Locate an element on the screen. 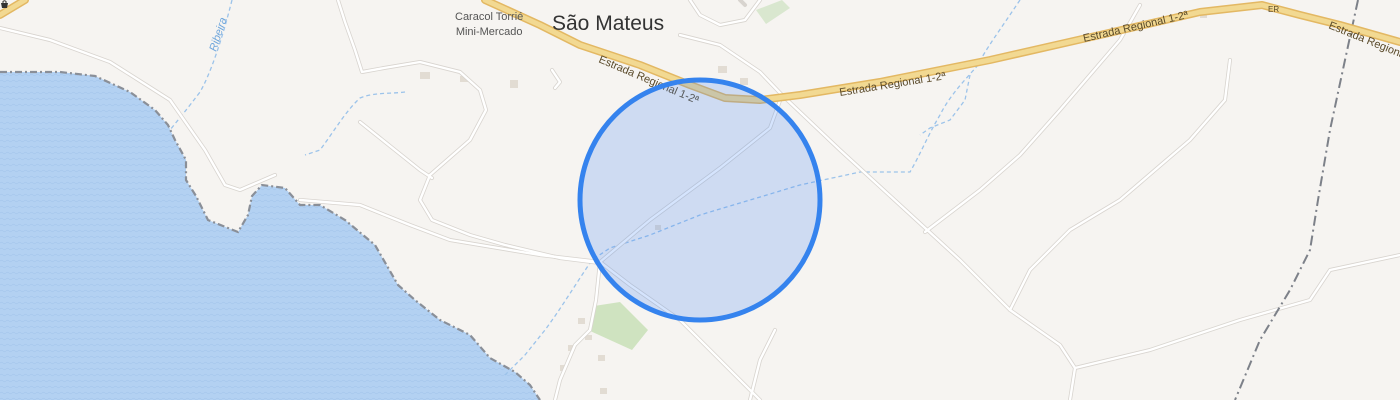  poi-name-line1: Caracol Torrié is located at coordinates (489, 17).